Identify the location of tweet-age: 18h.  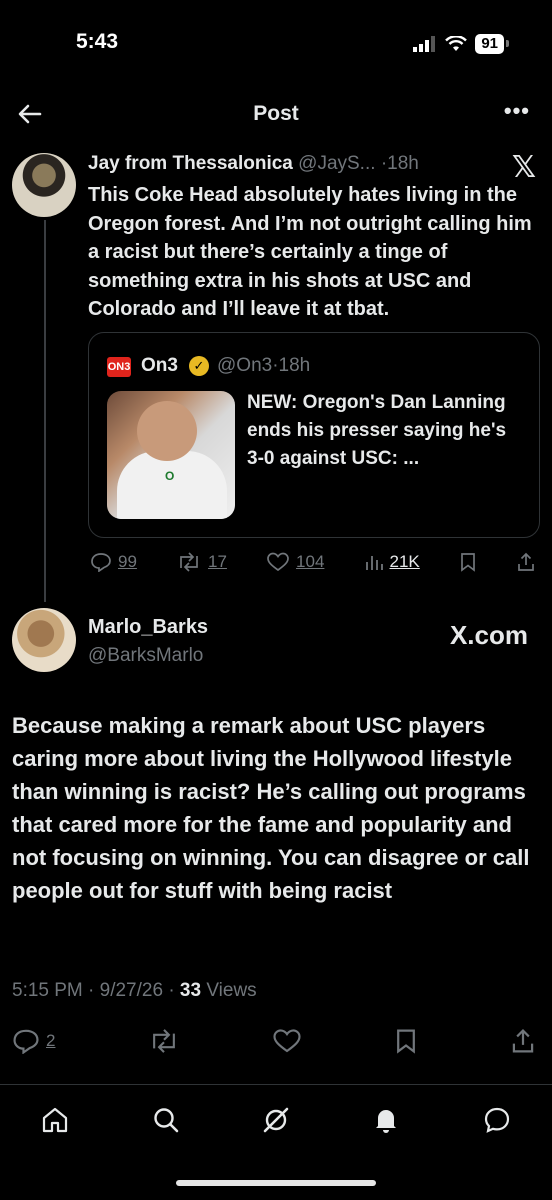
(403, 163).